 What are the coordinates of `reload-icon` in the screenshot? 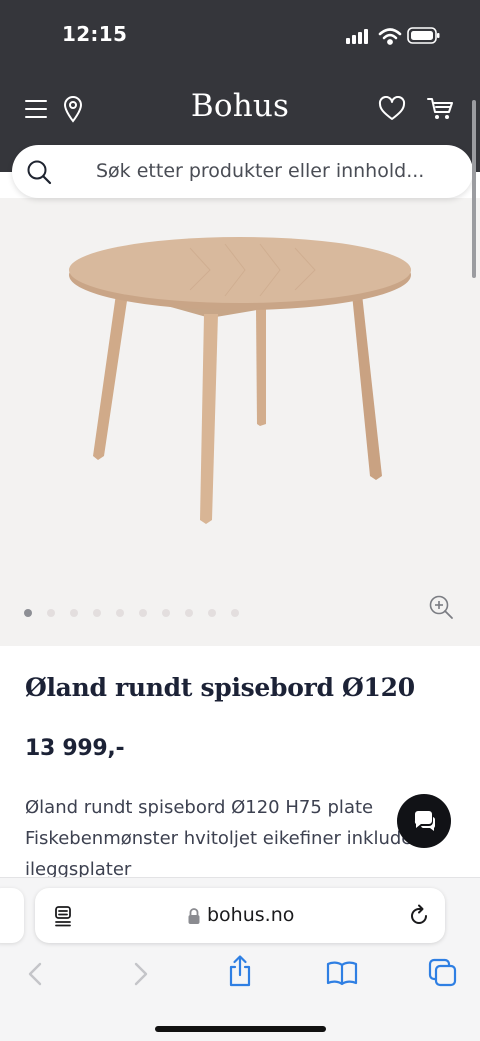 It's located at (419, 916).